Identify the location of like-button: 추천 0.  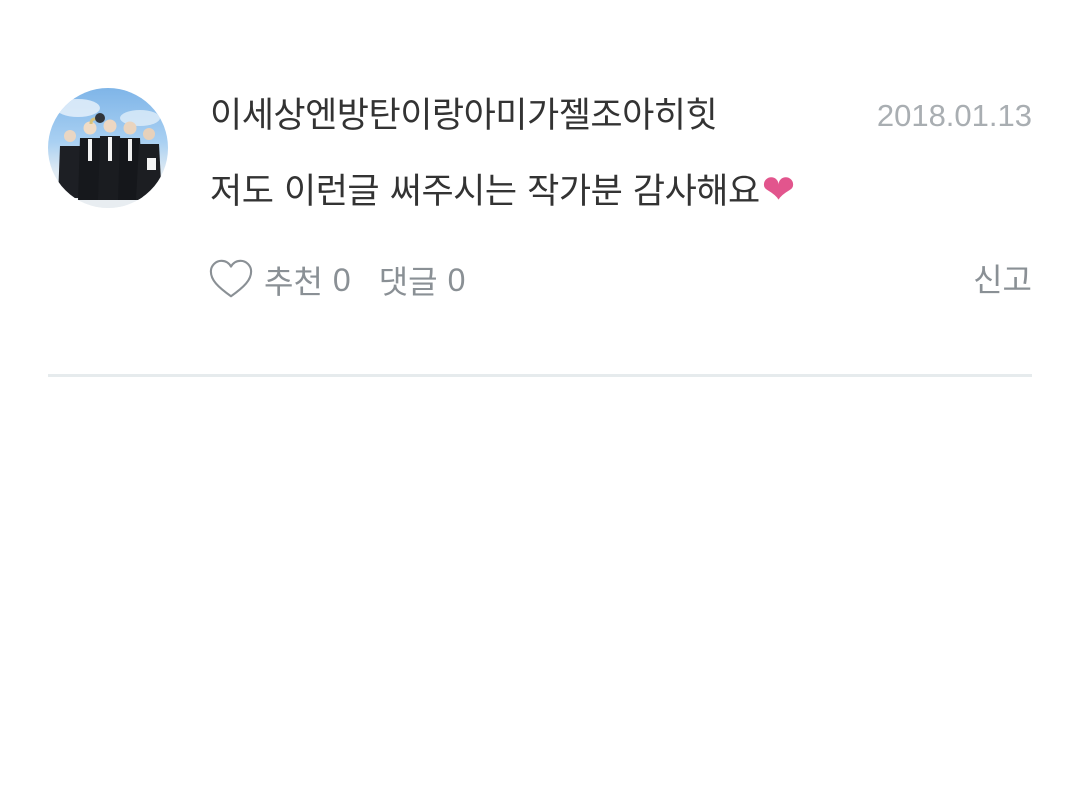
(279, 280).